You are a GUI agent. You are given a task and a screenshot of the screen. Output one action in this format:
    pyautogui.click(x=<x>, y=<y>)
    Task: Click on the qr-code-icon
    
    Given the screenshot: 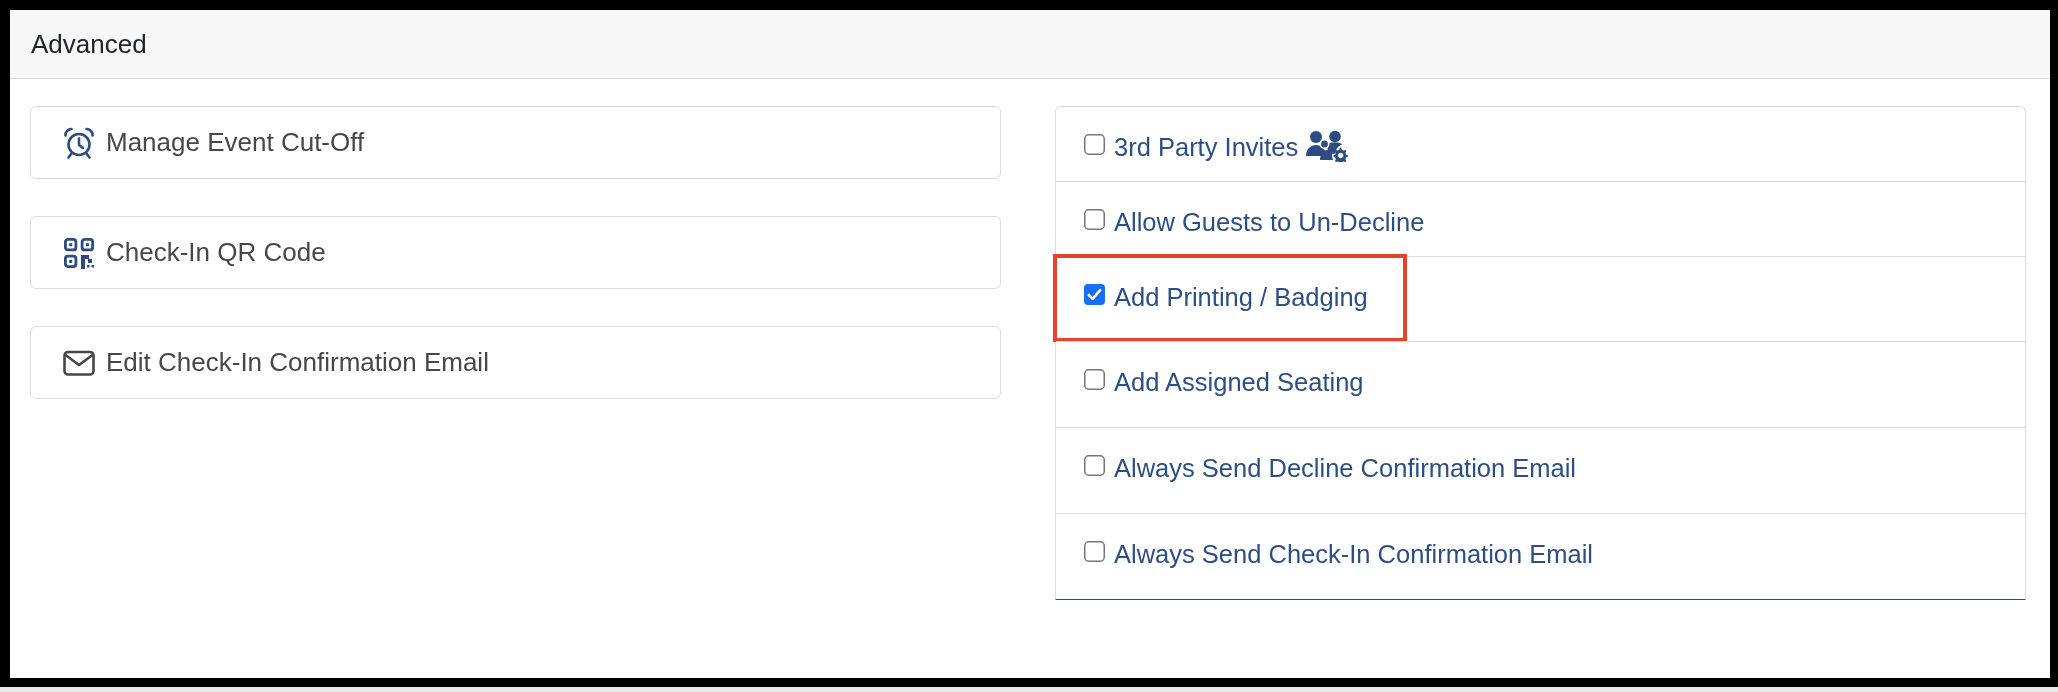 What is the action you would take?
    pyautogui.click(x=79, y=252)
    